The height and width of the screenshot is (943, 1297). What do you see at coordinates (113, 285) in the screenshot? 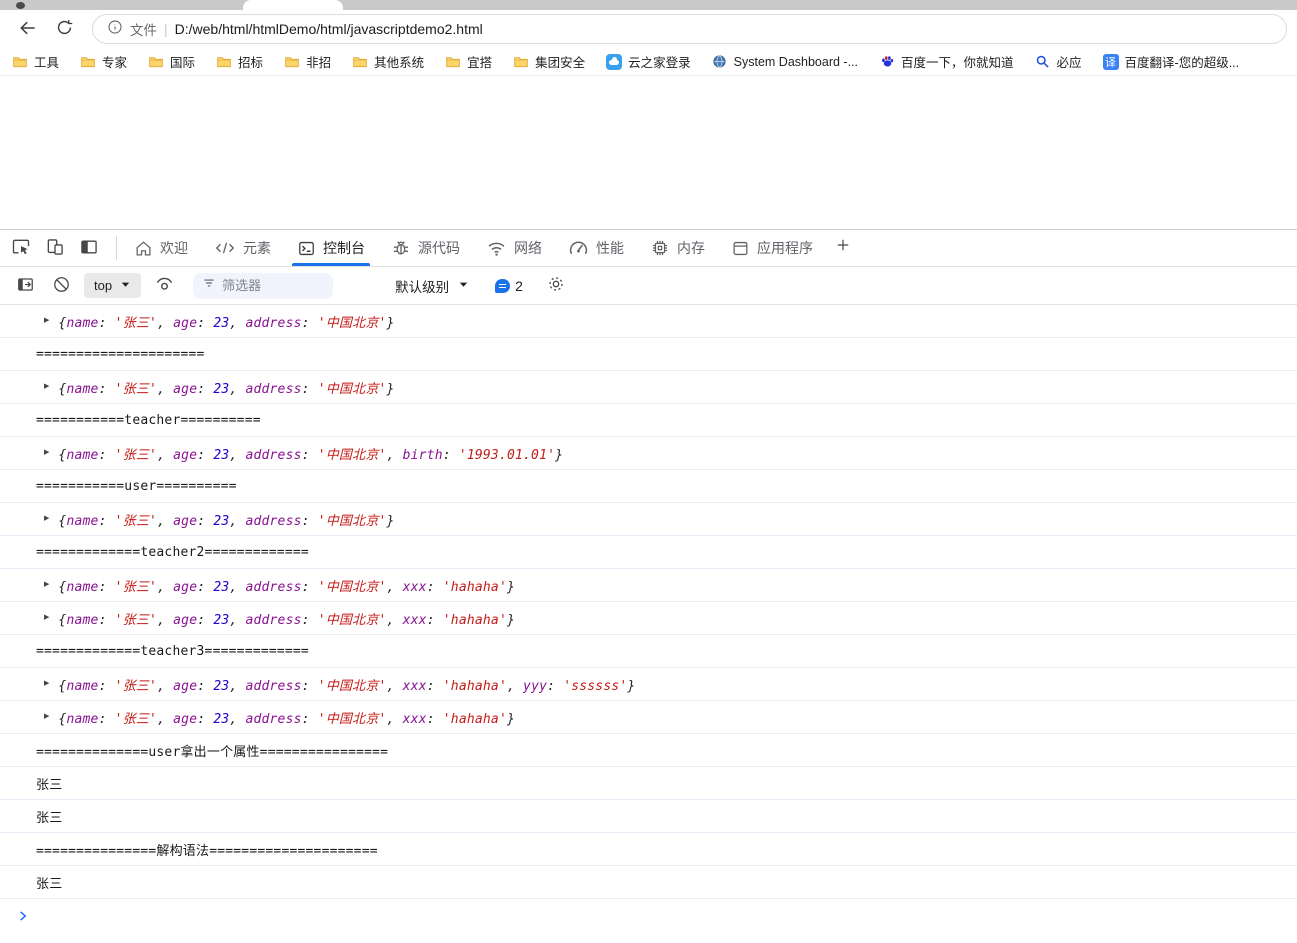
I see `execution-context-select: top` at bounding box center [113, 285].